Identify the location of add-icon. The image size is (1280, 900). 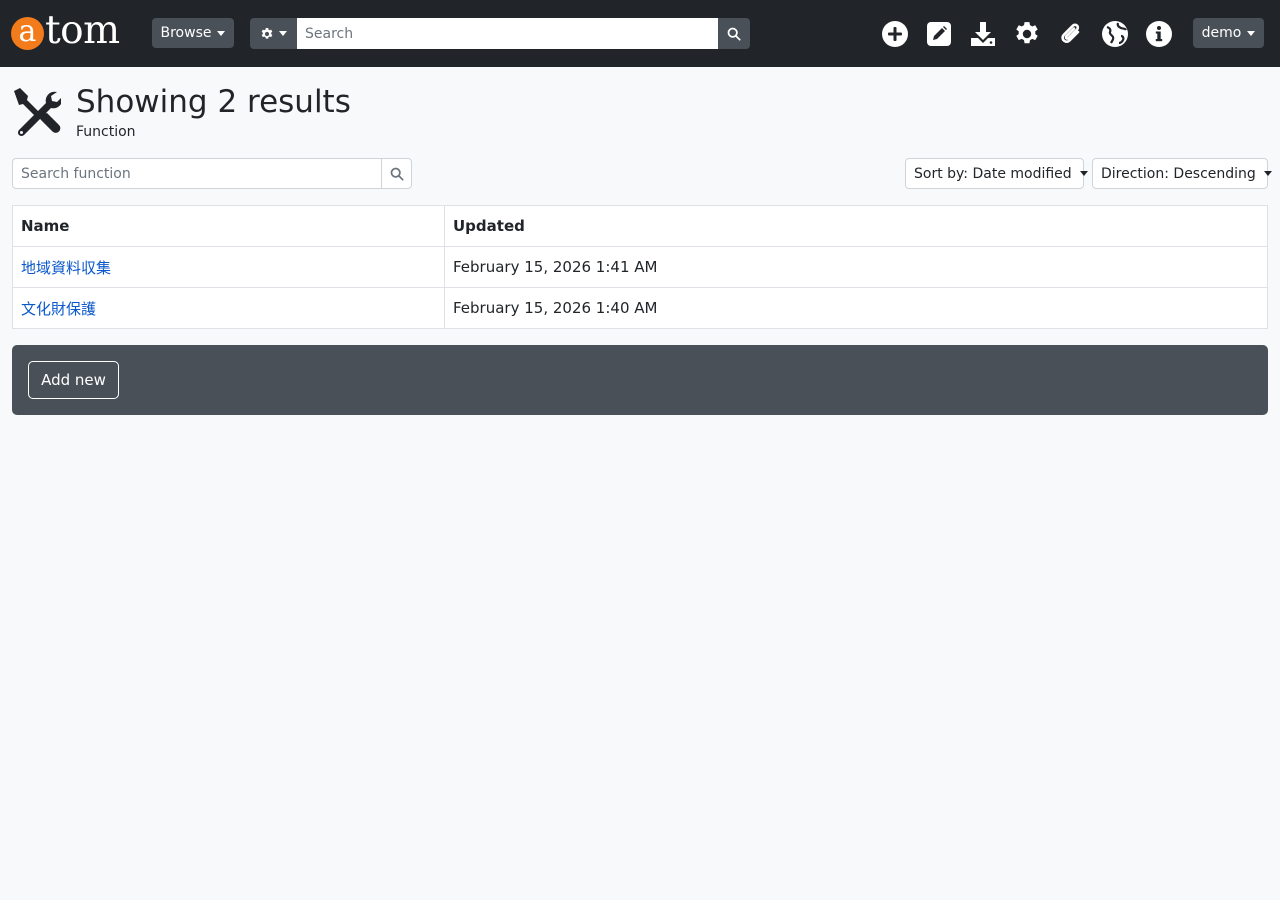
(895, 34).